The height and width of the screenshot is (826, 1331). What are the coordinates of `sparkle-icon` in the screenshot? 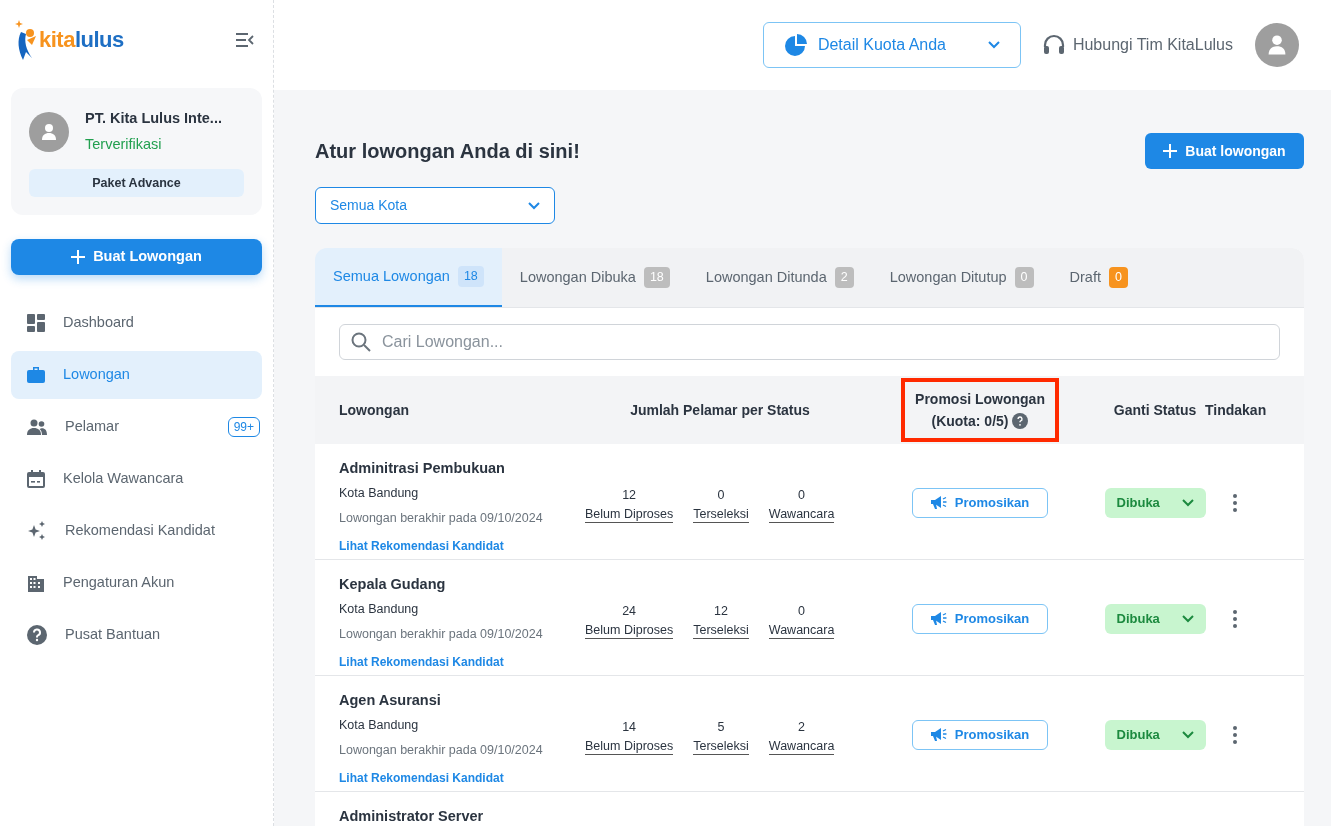 It's located at (37, 531).